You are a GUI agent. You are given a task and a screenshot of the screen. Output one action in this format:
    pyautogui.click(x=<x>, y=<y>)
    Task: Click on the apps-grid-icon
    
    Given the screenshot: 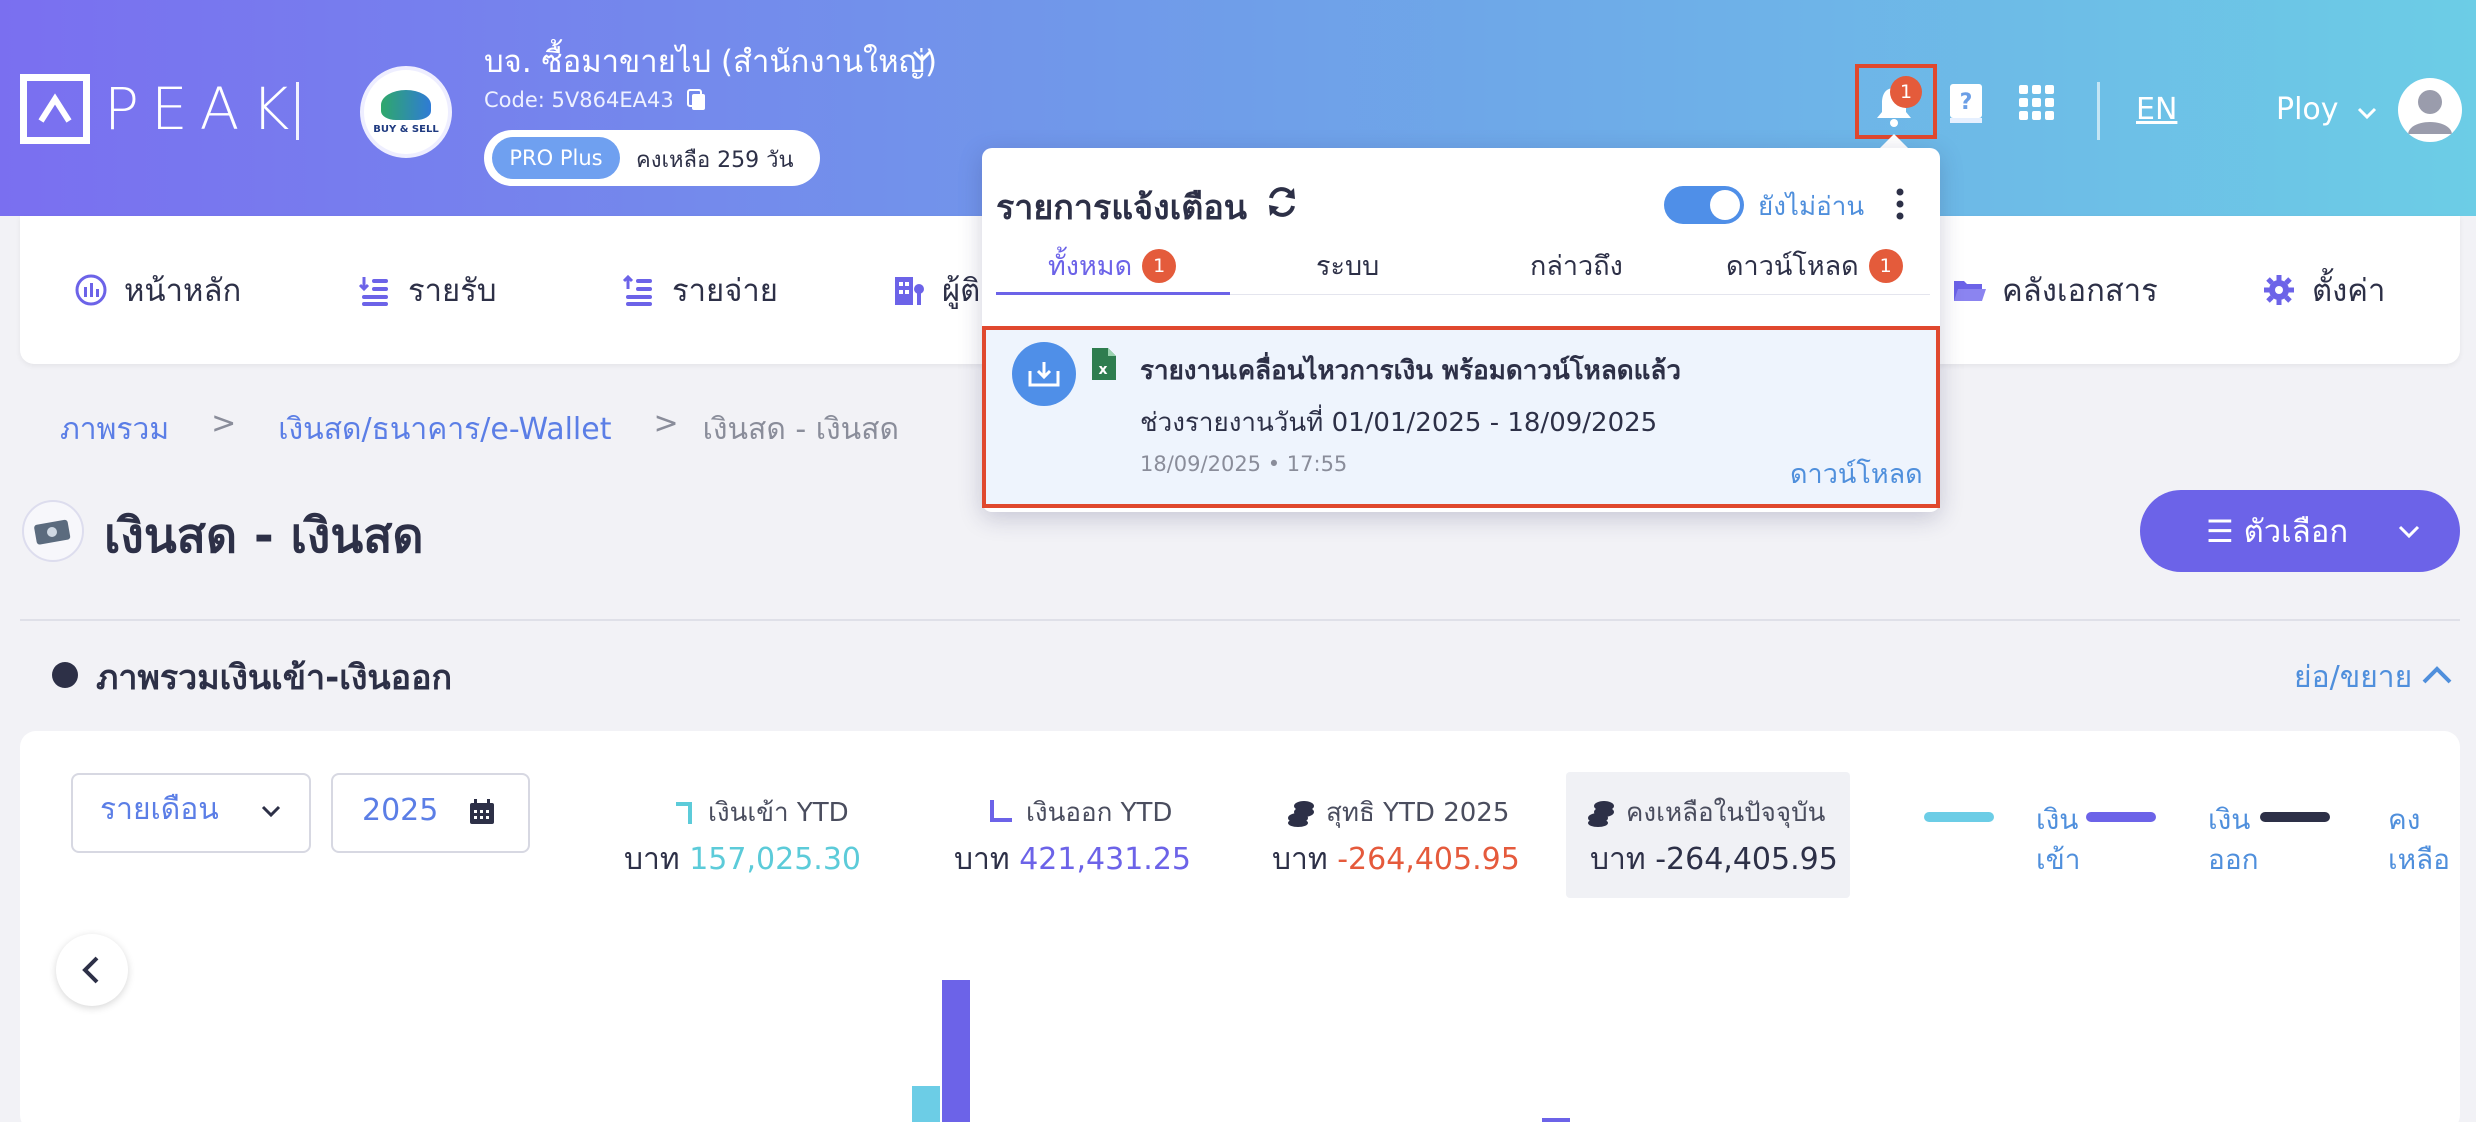 What is the action you would take?
    pyautogui.click(x=2037, y=103)
    